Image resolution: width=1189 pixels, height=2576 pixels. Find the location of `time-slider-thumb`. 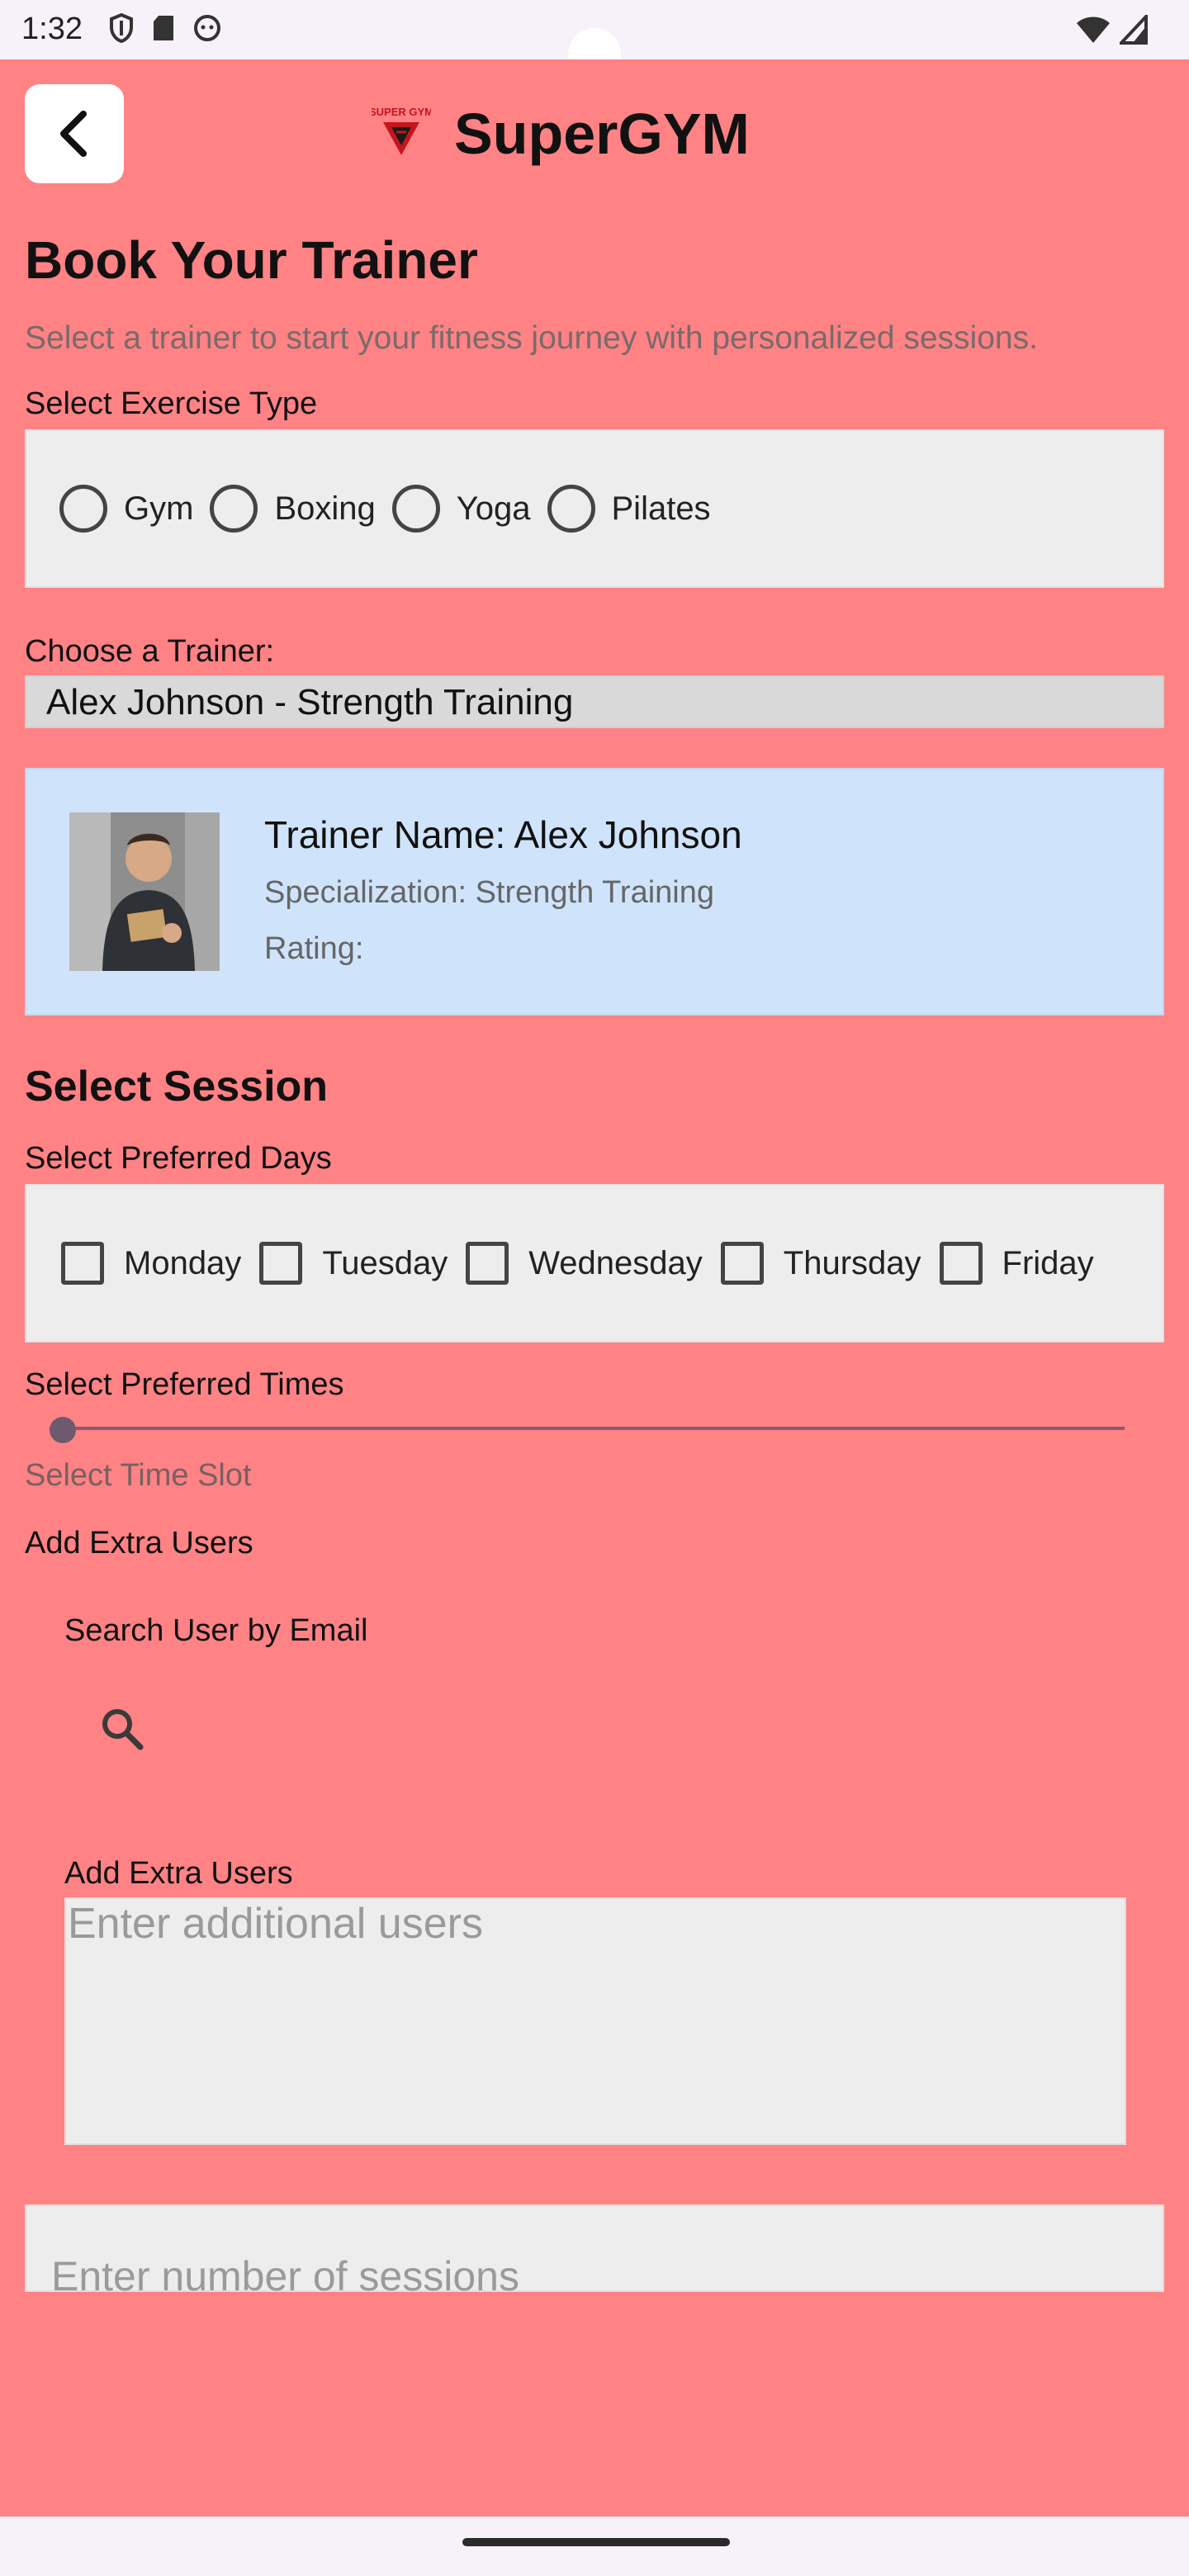

time-slider-thumb is located at coordinates (63, 1430).